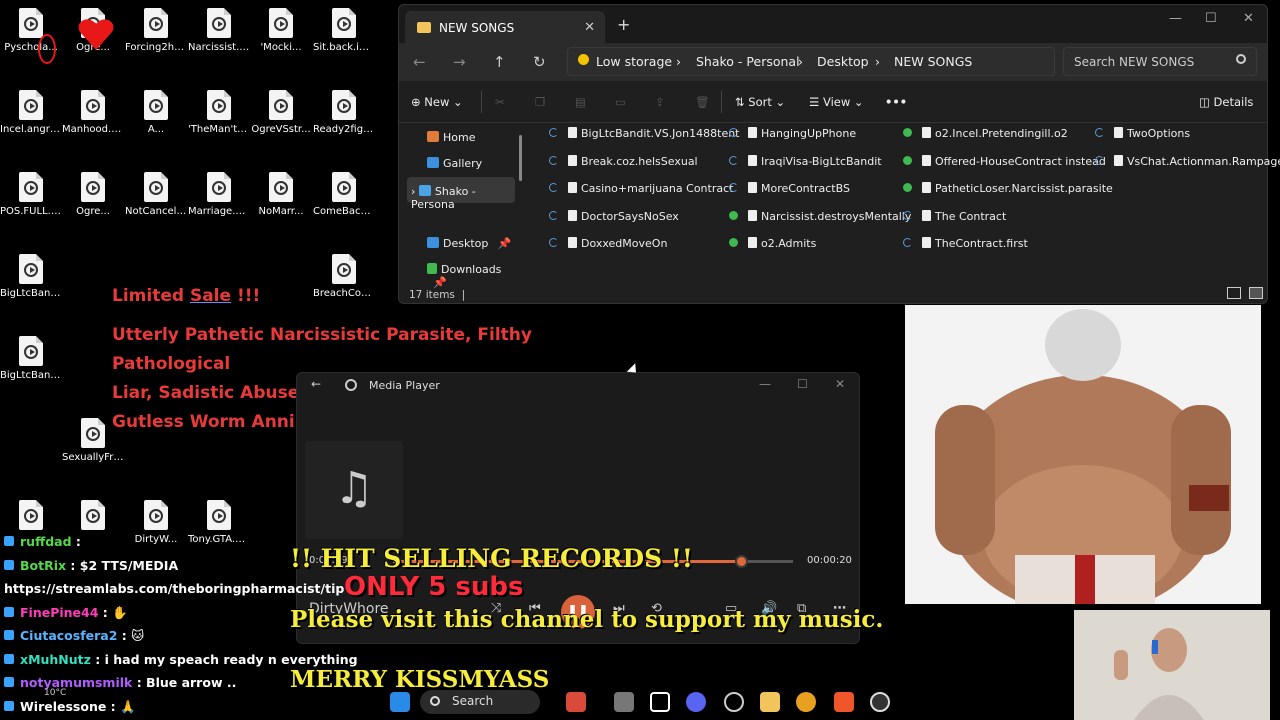 The image size is (1280, 720). Describe the element at coordinates (608, 243) in the screenshot. I see `file-item: DoxxedMoveOn` at that location.